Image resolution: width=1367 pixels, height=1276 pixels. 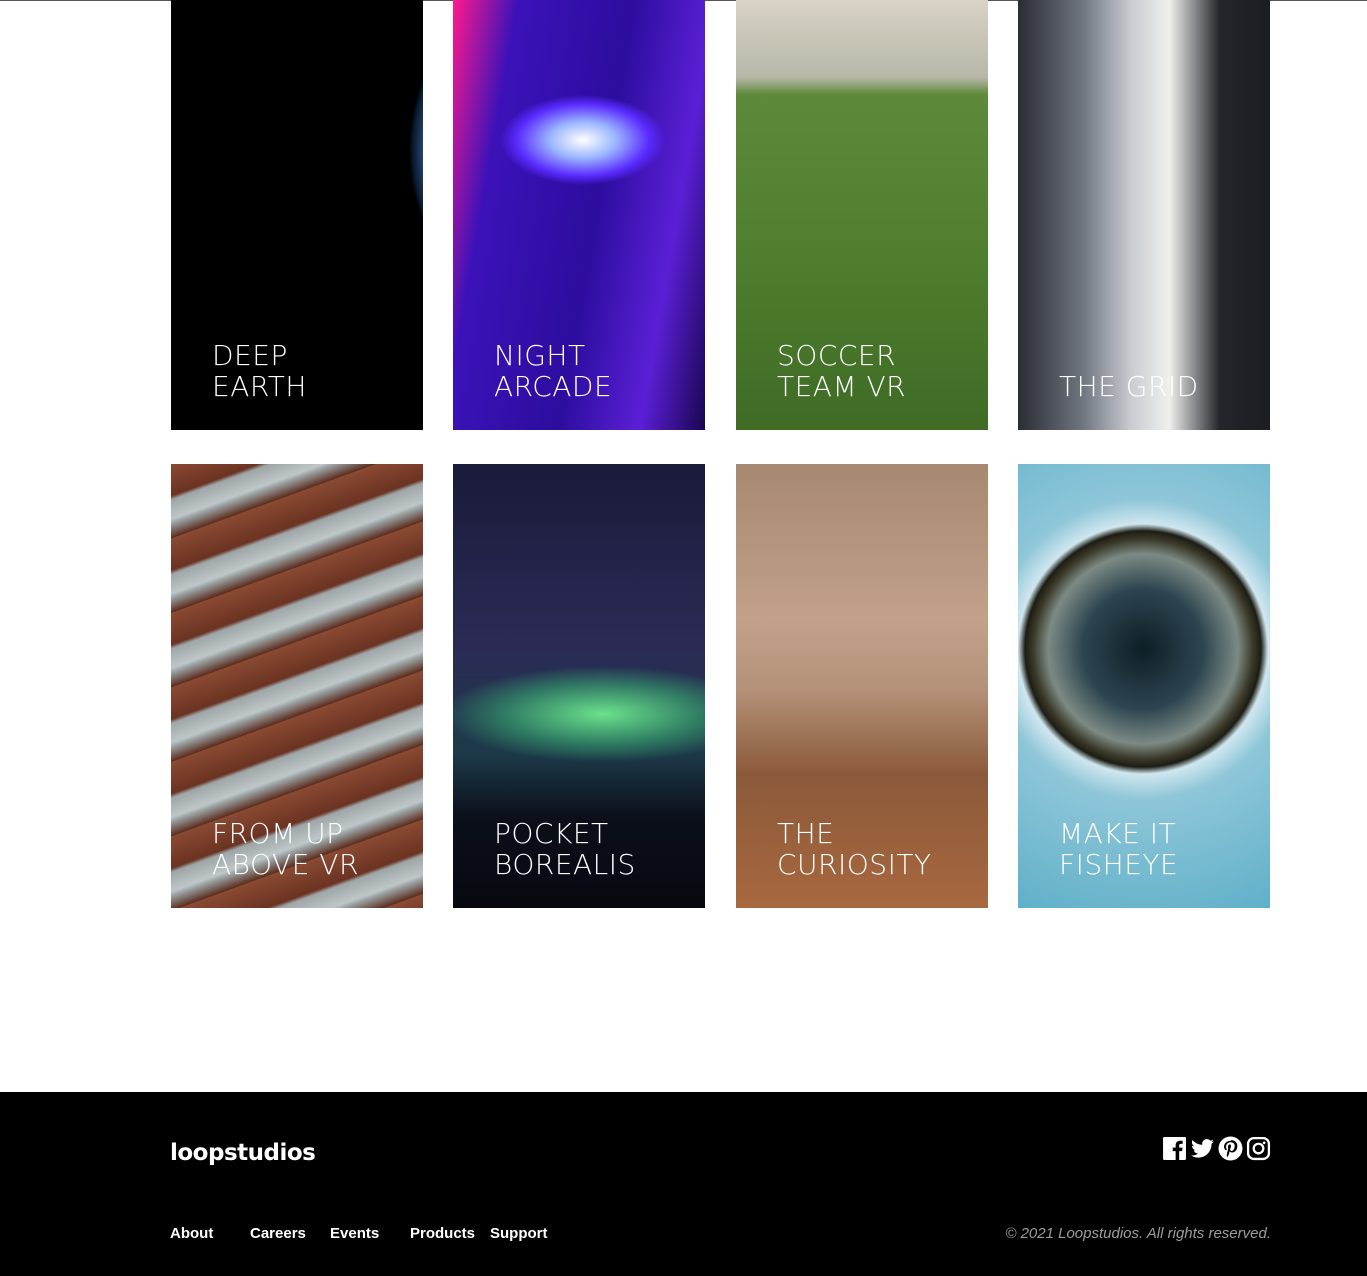 I want to click on race-car-image, so click(x=1144, y=215).